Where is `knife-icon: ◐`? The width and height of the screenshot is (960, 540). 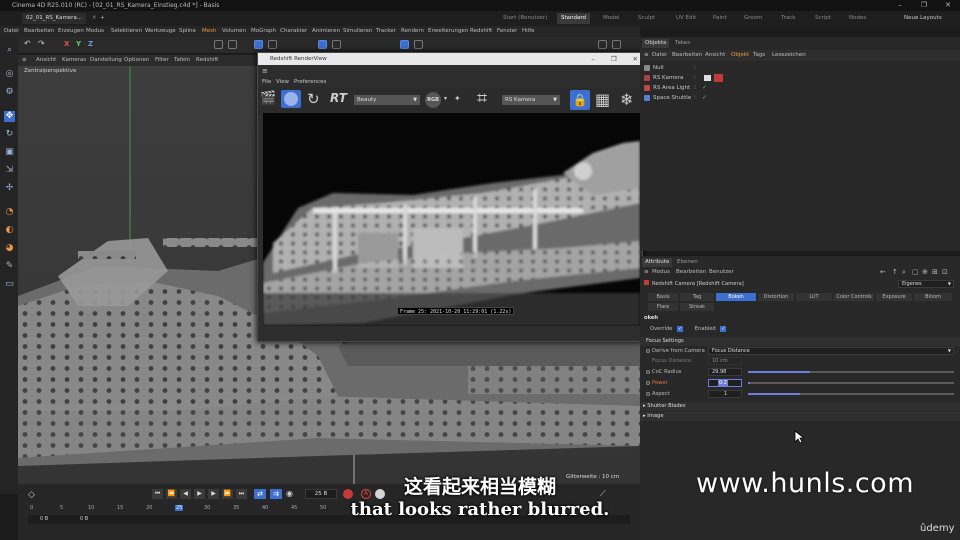
knife-icon: ◐ is located at coordinates (9, 230).